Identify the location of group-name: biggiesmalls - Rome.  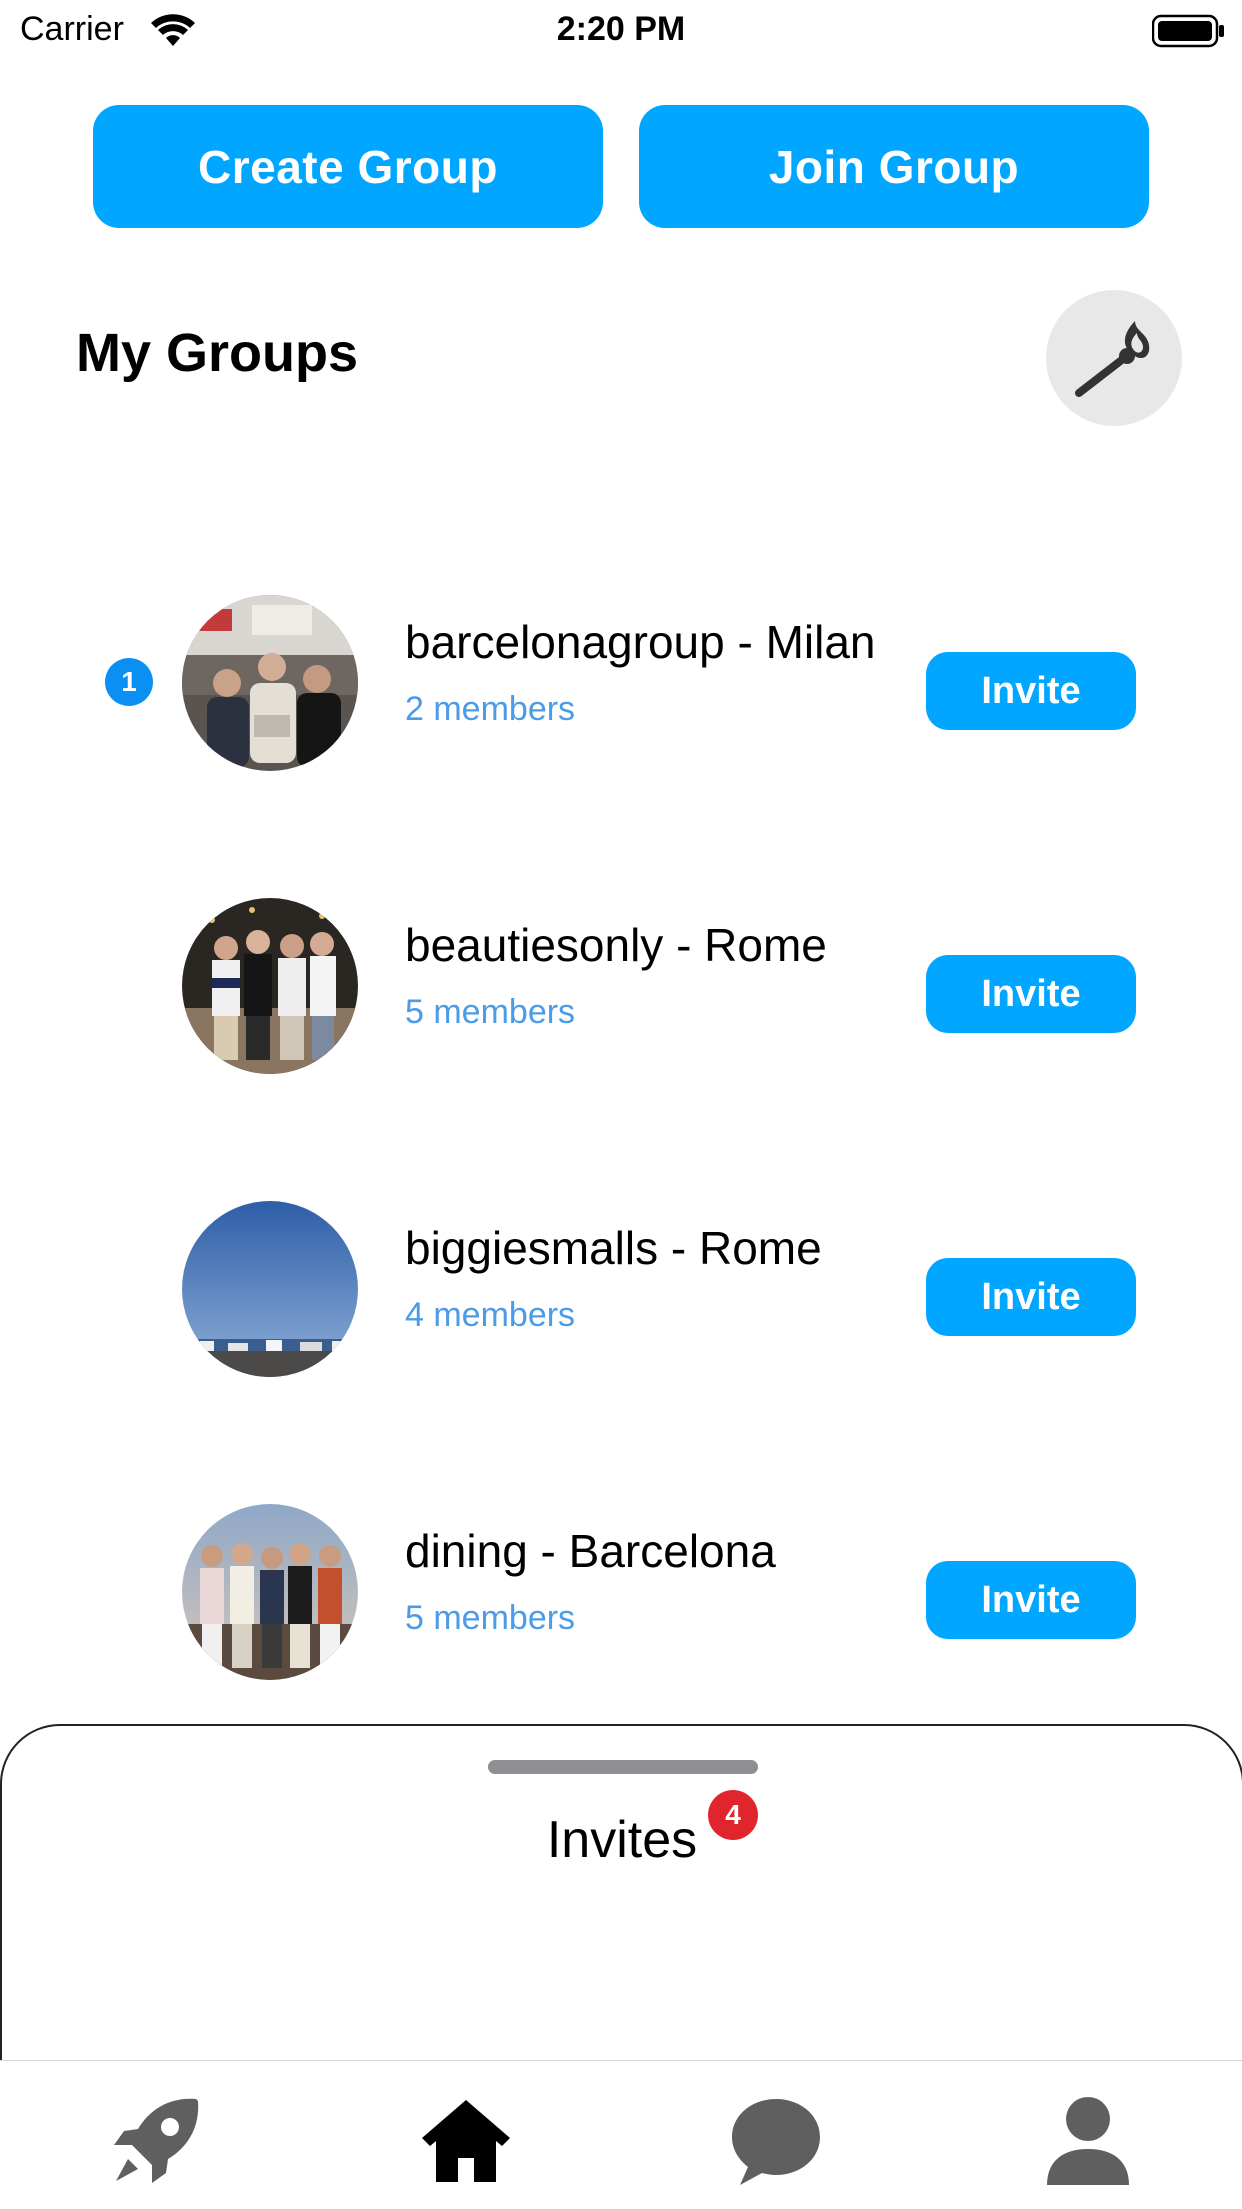
(613, 1248).